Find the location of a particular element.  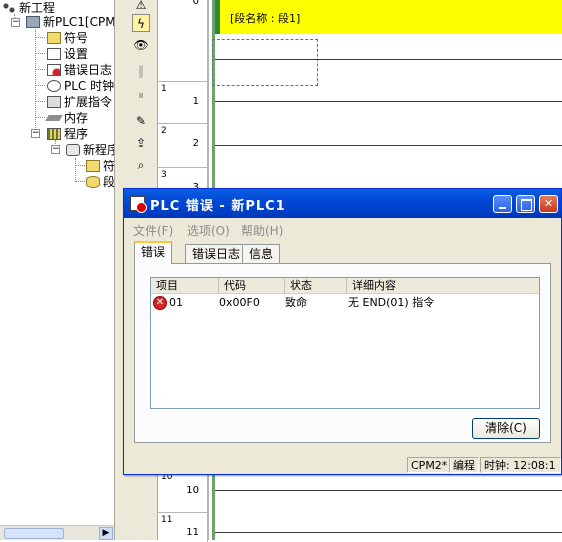

tree-label: 设置 is located at coordinates (76, 54).